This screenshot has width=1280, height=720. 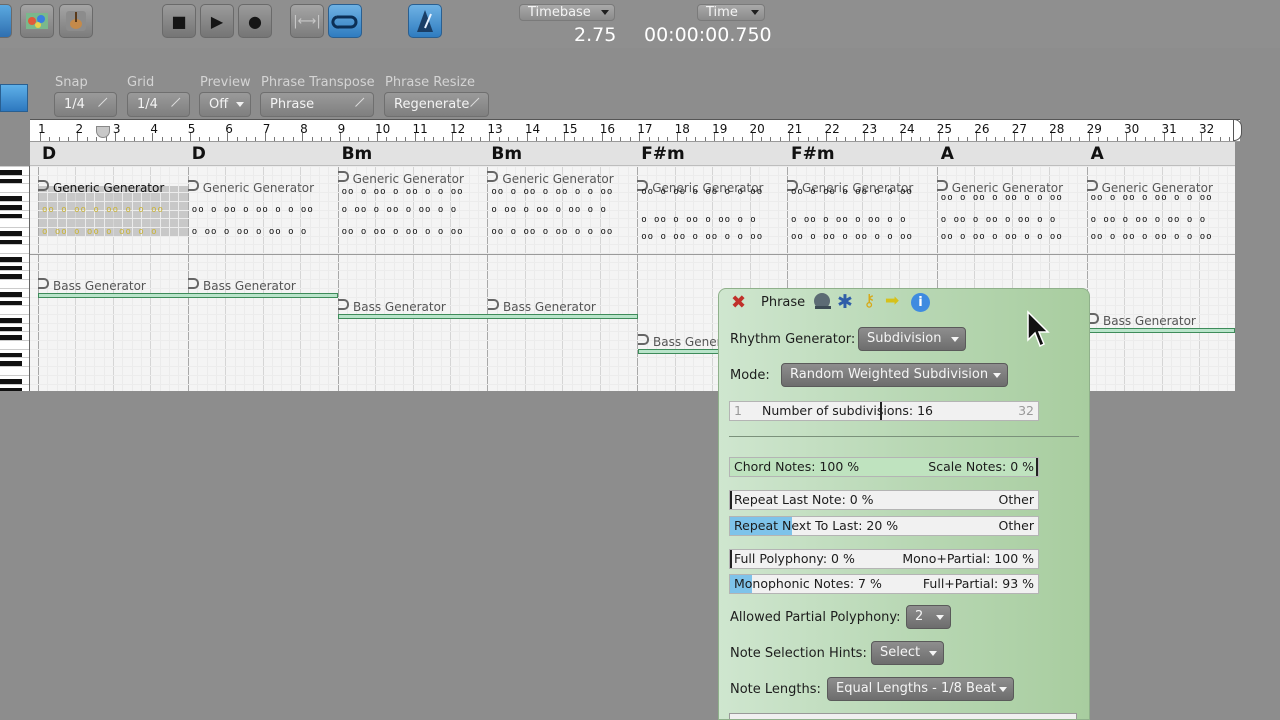 I want to click on black-key, so click(x=11, y=389).